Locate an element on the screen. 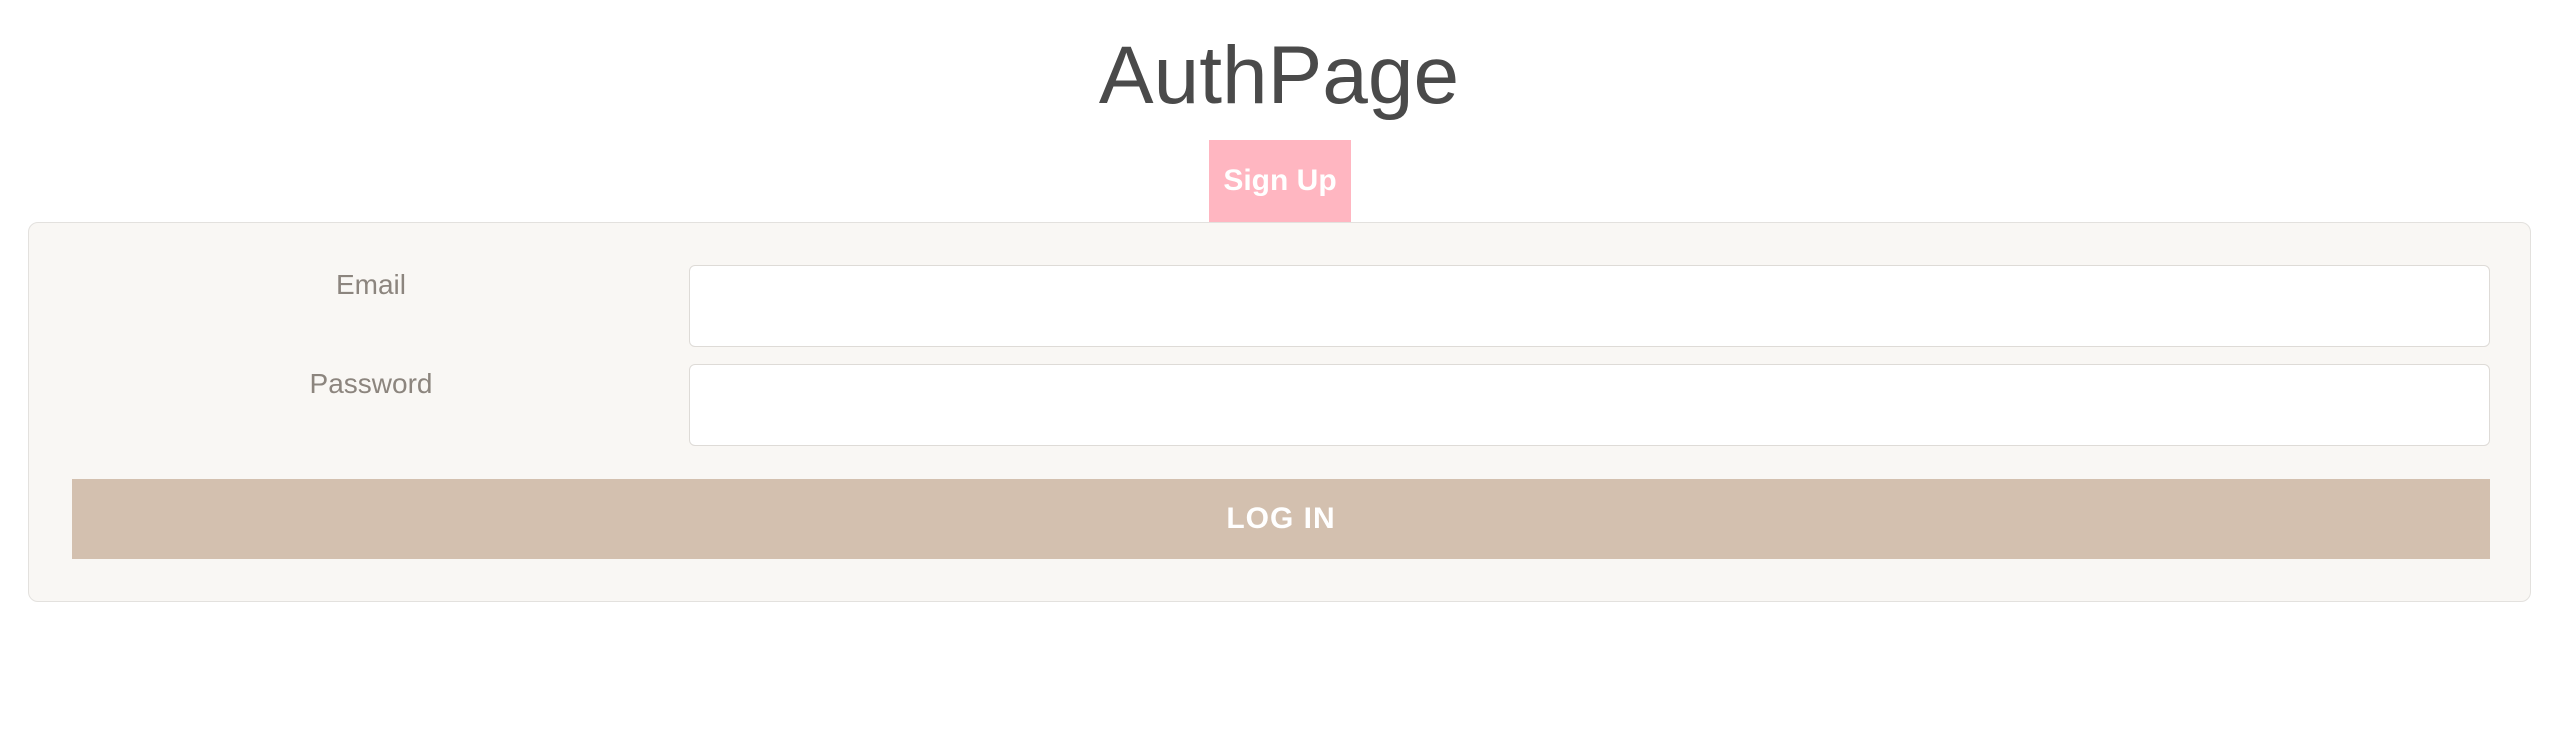 The height and width of the screenshot is (752, 2558). email-label: Email is located at coordinates (370, 284).